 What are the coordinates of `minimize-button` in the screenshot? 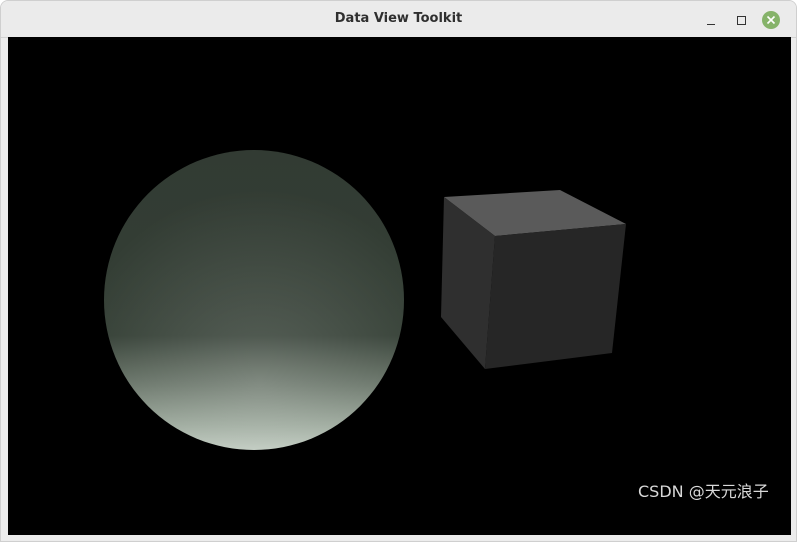 It's located at (711, 20).